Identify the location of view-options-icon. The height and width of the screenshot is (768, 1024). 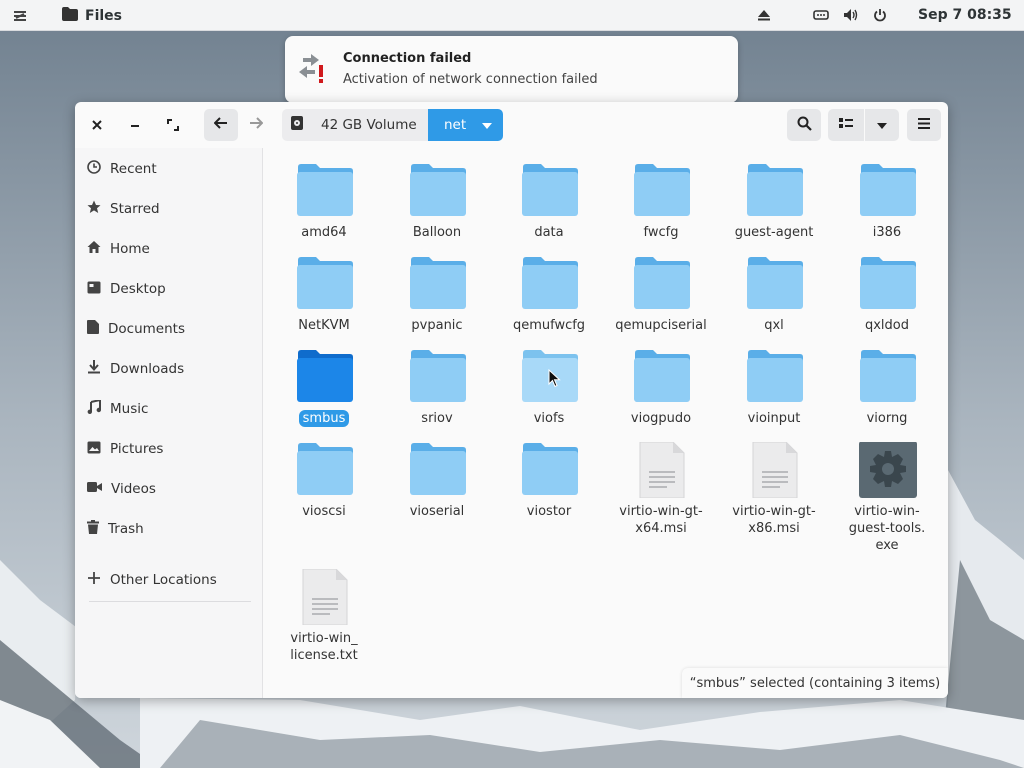
(882, 125).